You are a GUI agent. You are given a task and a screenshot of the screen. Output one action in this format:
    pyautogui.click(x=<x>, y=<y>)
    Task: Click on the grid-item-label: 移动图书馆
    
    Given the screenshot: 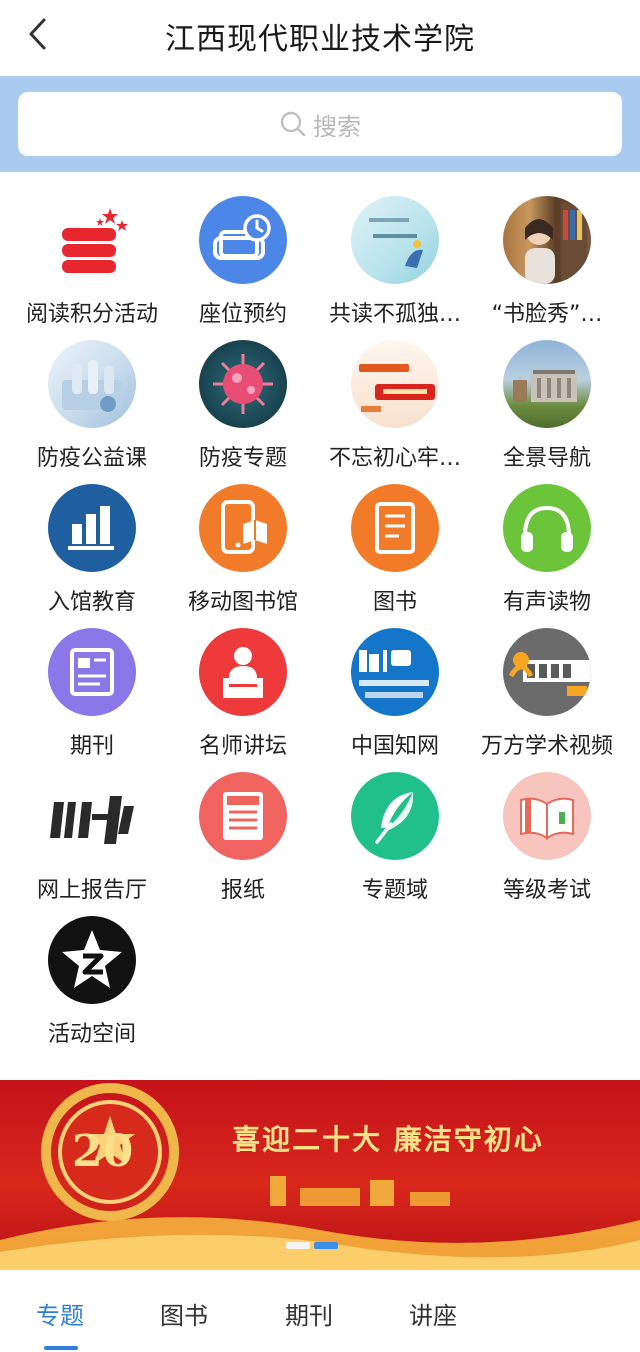 What is the action you would take?
    pyautogui.click(x=242, y=602)
    